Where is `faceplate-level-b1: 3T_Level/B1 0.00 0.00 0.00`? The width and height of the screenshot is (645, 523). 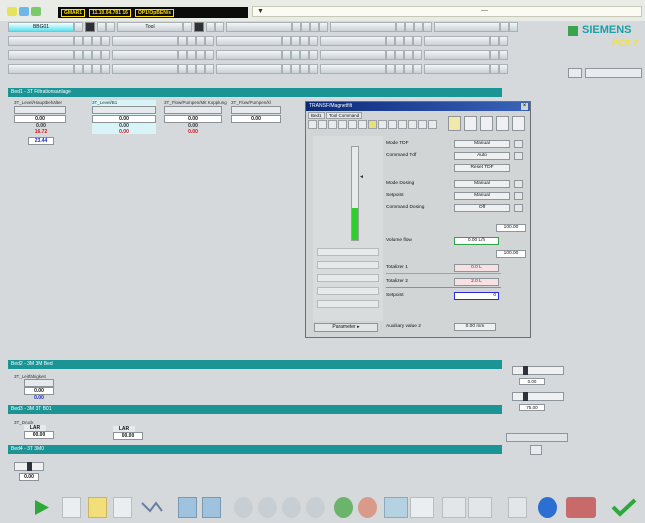 faceplate-level-b1: 3T_Level/B1 0.00 0.00 0.00 is located at coordinates (124, 117).